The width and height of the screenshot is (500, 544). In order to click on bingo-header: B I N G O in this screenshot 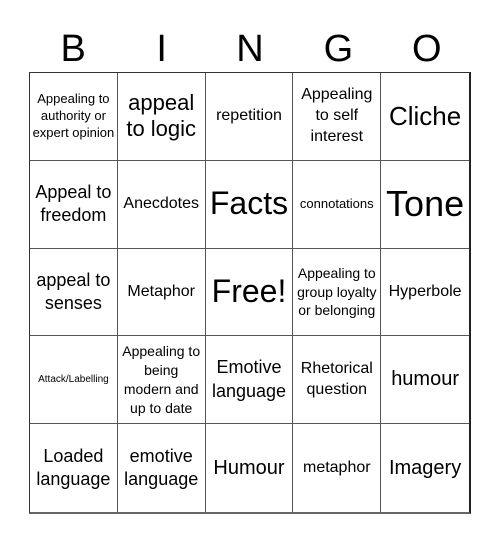, I will do `click(250, 49)`.